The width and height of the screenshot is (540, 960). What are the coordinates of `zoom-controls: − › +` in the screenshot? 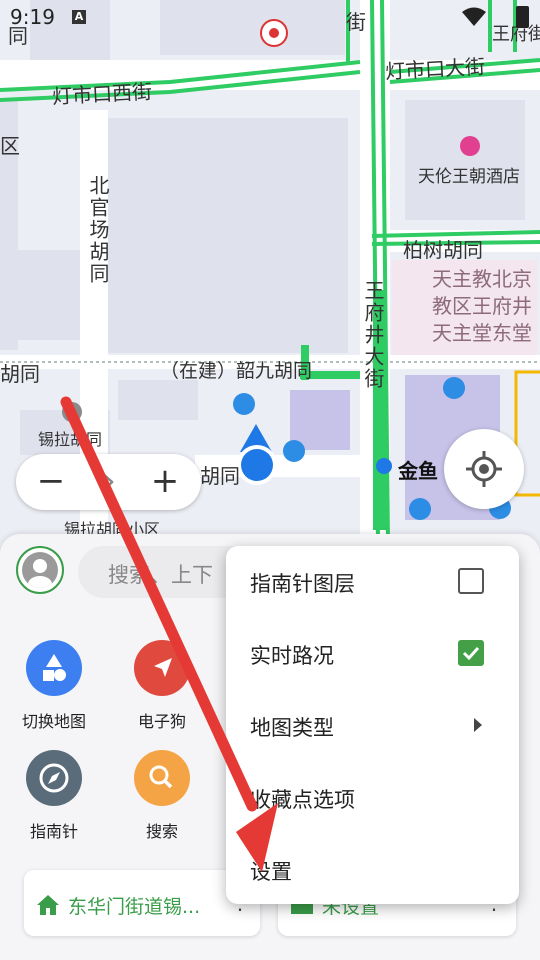 It's located at (108, 482).